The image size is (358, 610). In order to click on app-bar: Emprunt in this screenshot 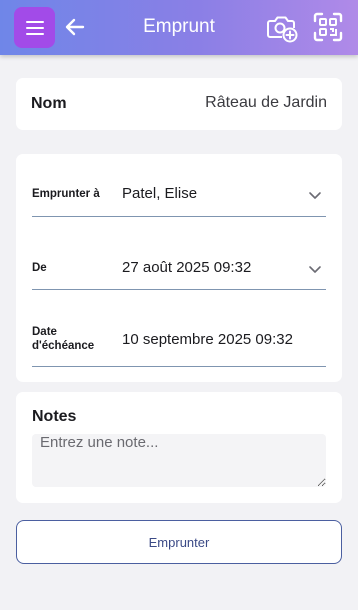, I will do `click(179, 27)`.